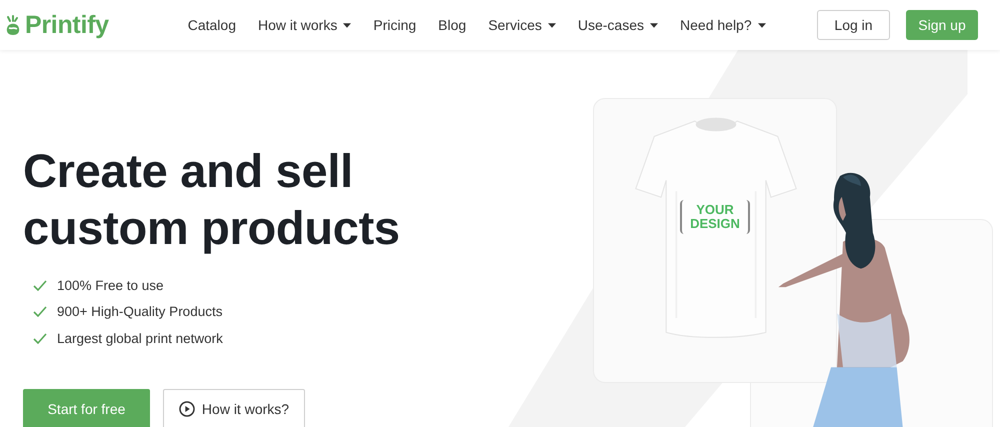 The image size is (1000, 427). Describe the element at coordinates (13, 25) in the screenshot. I see `logo-icon` at that location.